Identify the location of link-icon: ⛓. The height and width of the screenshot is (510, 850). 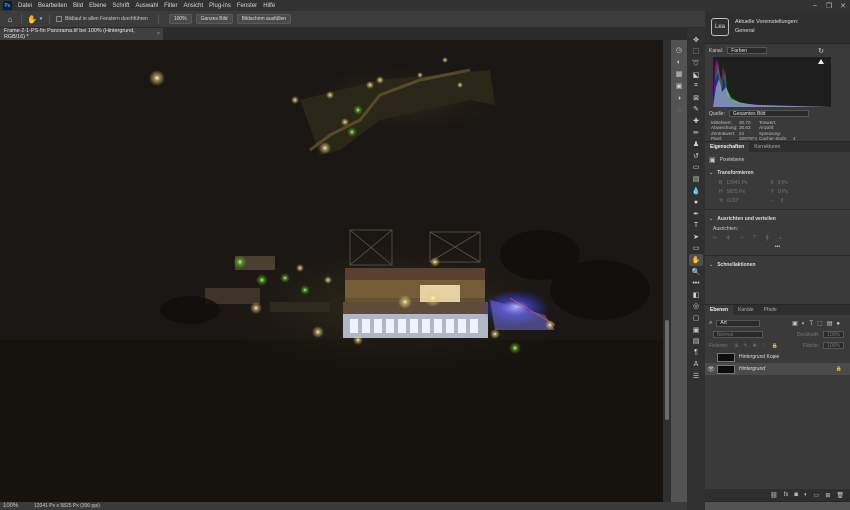
(774, 495).